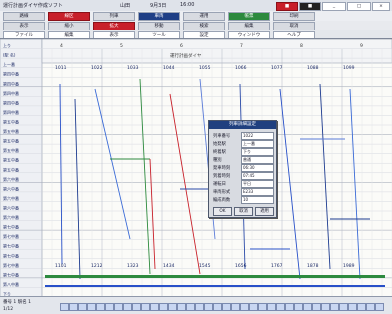  What do you see at coordinates (241, 266) in the screenshot?
I see `train-number-label: 1656` at bounding box center [241, 266].